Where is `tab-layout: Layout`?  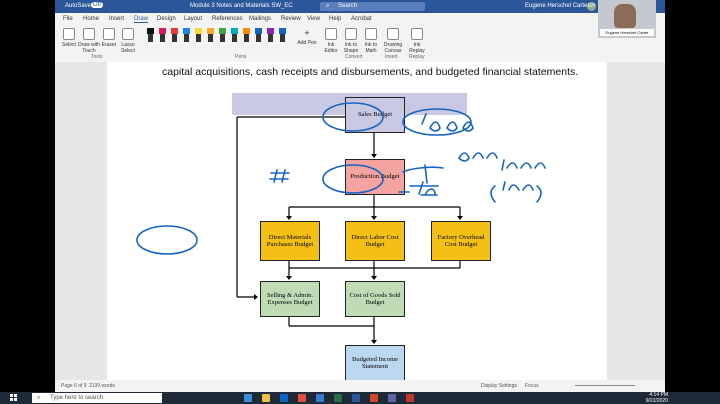 tab-layout: Layout is located at coordinates (193, 19).